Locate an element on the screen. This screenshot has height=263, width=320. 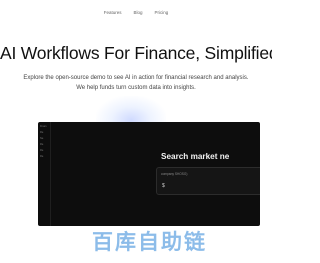
demo-sidebar-item: Finan is located at coordinates (45, 126).